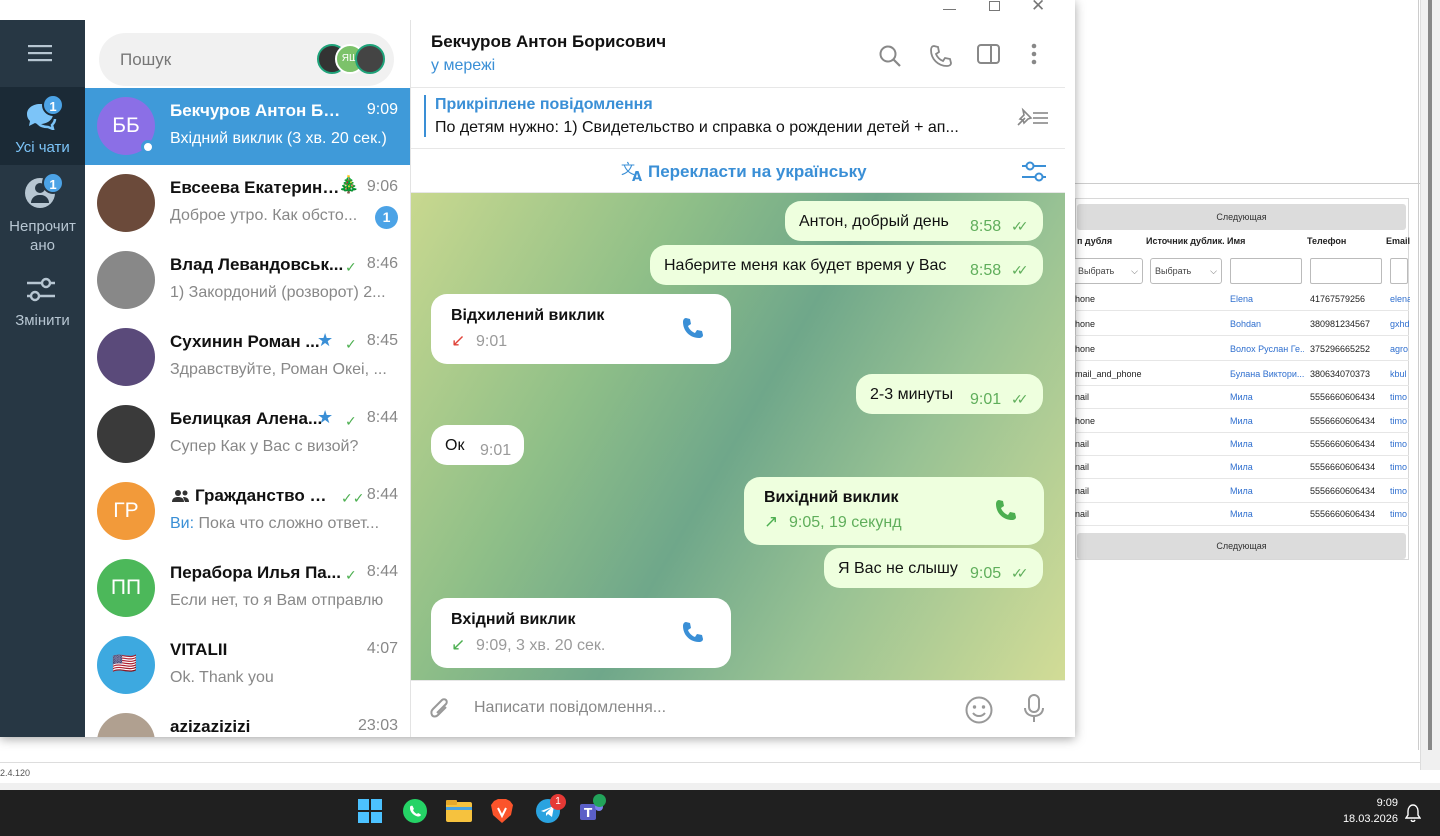  Describe the element at coordinates (890, 56) in the screenshot. I see `search-icon` at that location.